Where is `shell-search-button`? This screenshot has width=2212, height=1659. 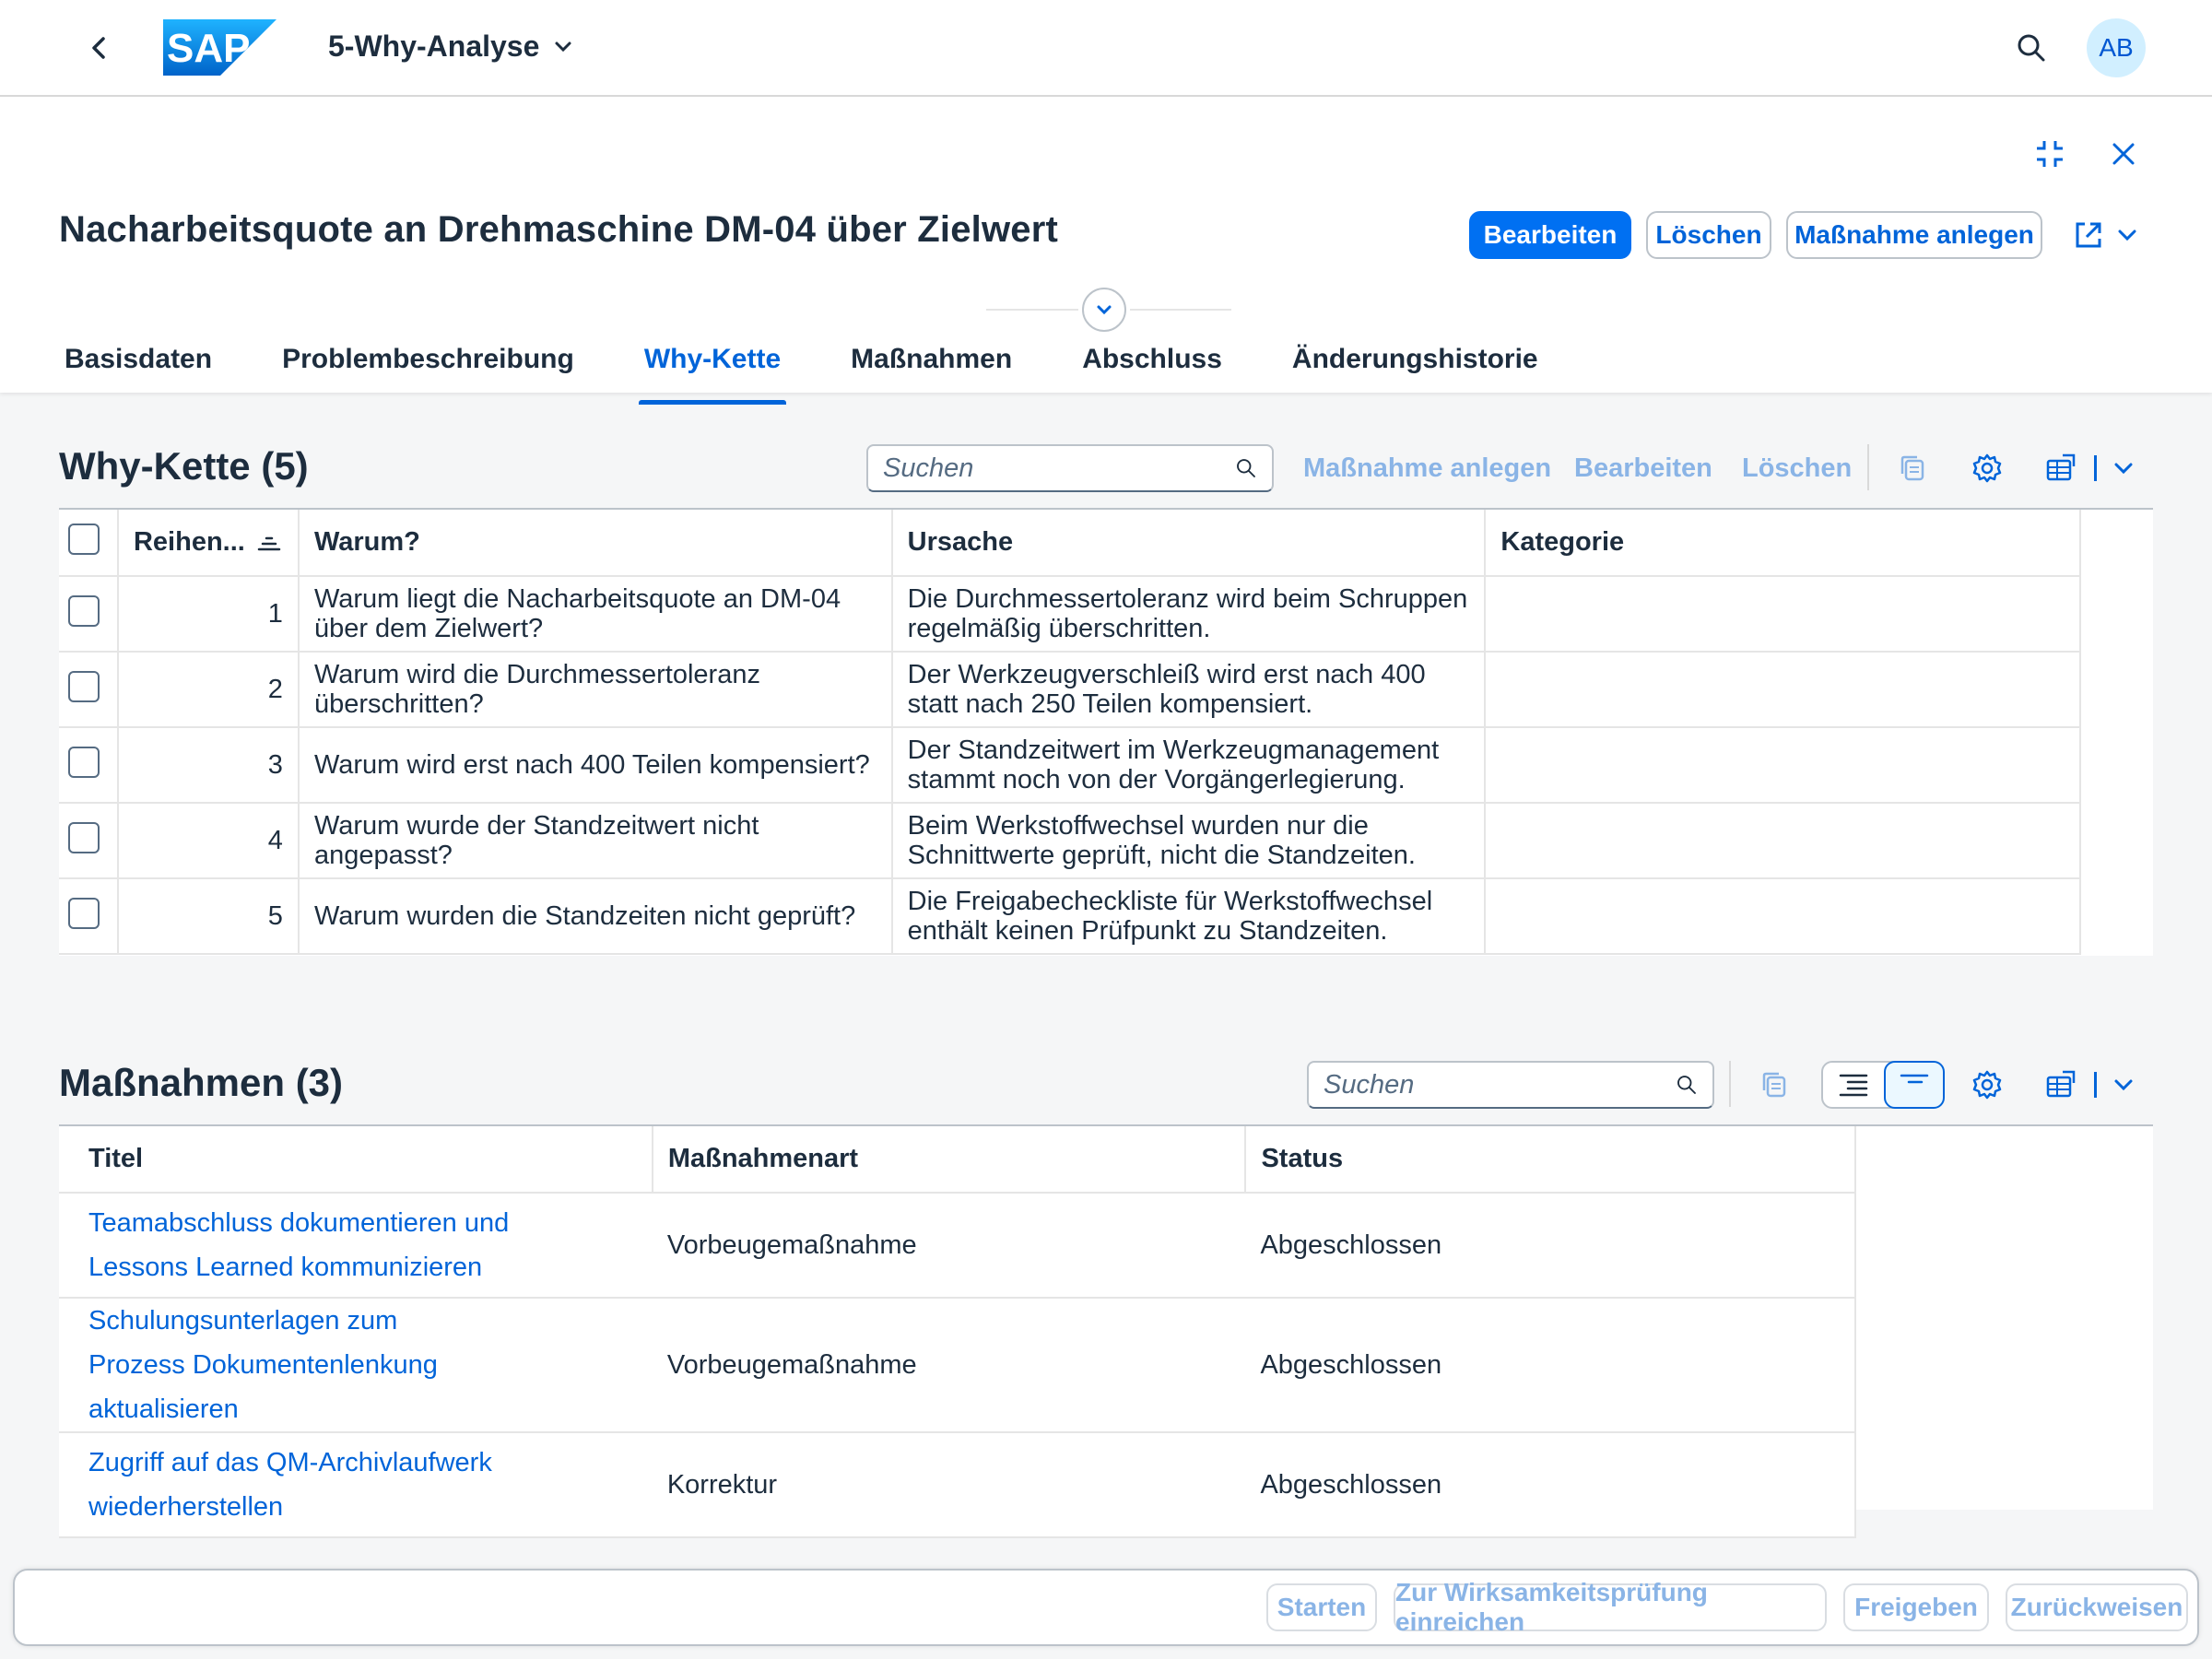 shell-search-button is located at coordinates (2031, 47).